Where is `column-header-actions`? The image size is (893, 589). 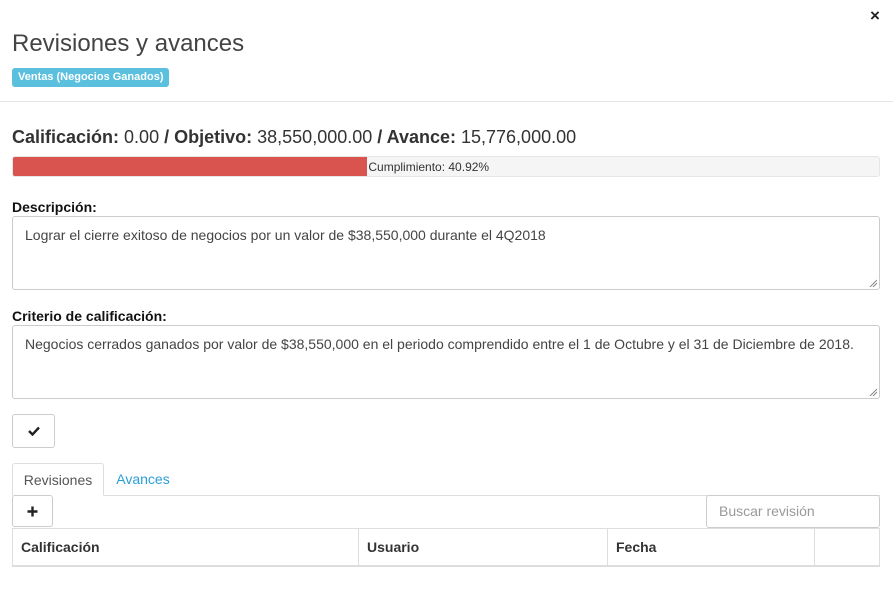 column-header-actions is located at coordinates (847, 547).